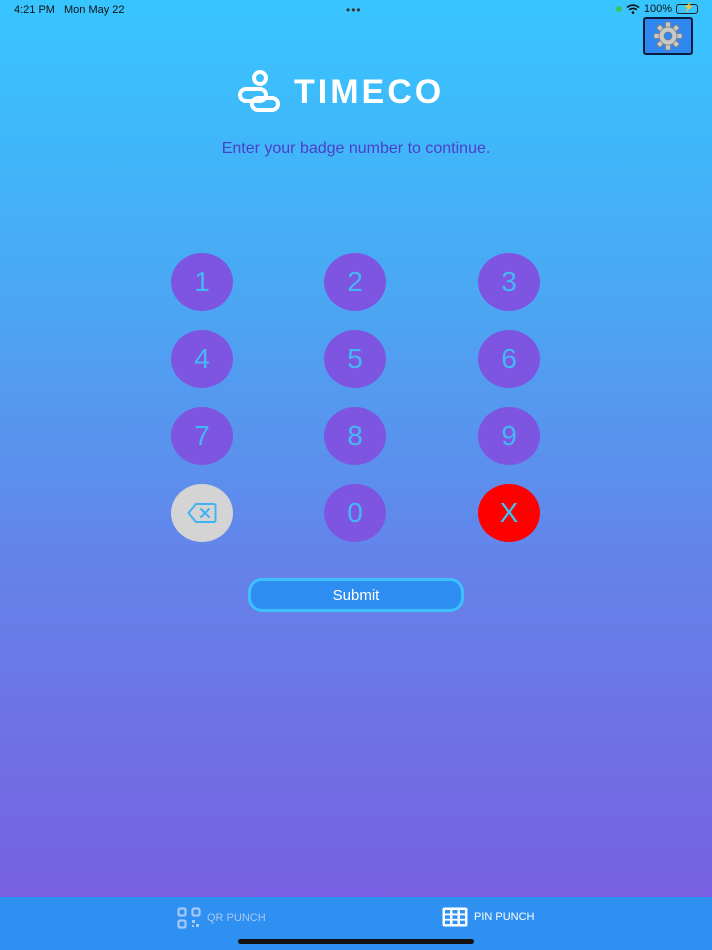 This screenshot has height=950, width=712. What do you see at coordinates (202, 359) in the screenshot?
I see `key-4: 4` at bounding box center [202, 359].